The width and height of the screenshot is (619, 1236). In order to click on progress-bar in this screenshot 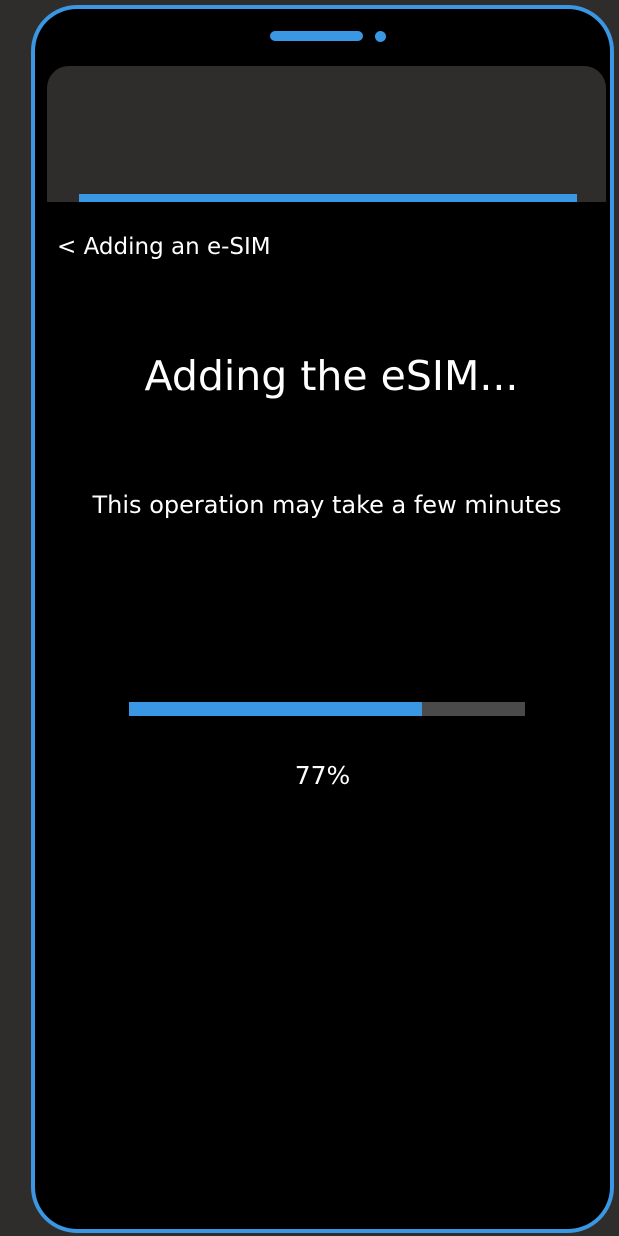, I will do `click(327, 709)`.